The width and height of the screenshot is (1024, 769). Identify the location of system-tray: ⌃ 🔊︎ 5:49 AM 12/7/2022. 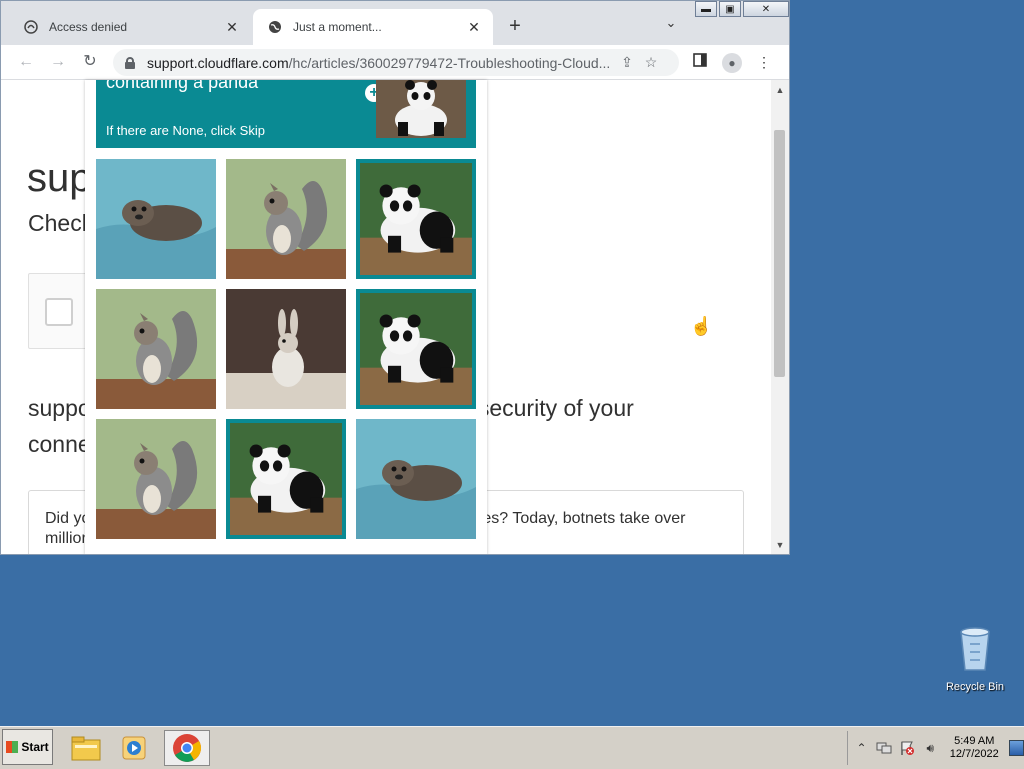
(935, 748).